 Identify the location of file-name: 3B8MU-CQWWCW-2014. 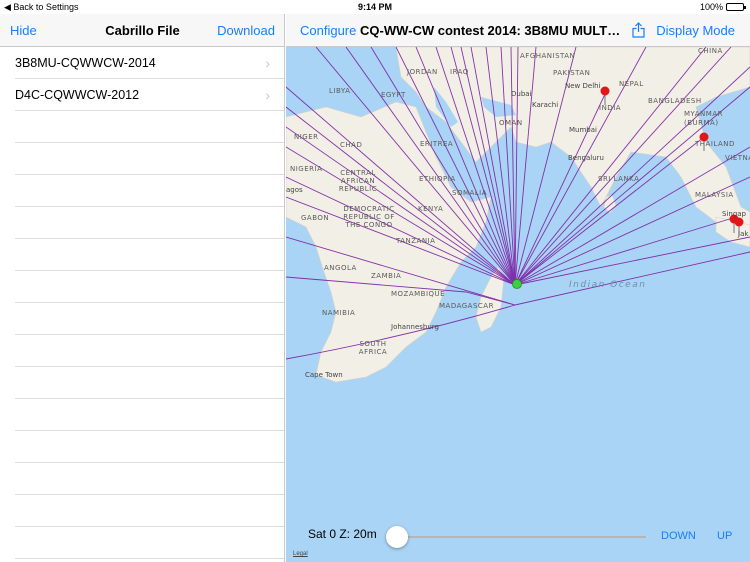
(85, 63).